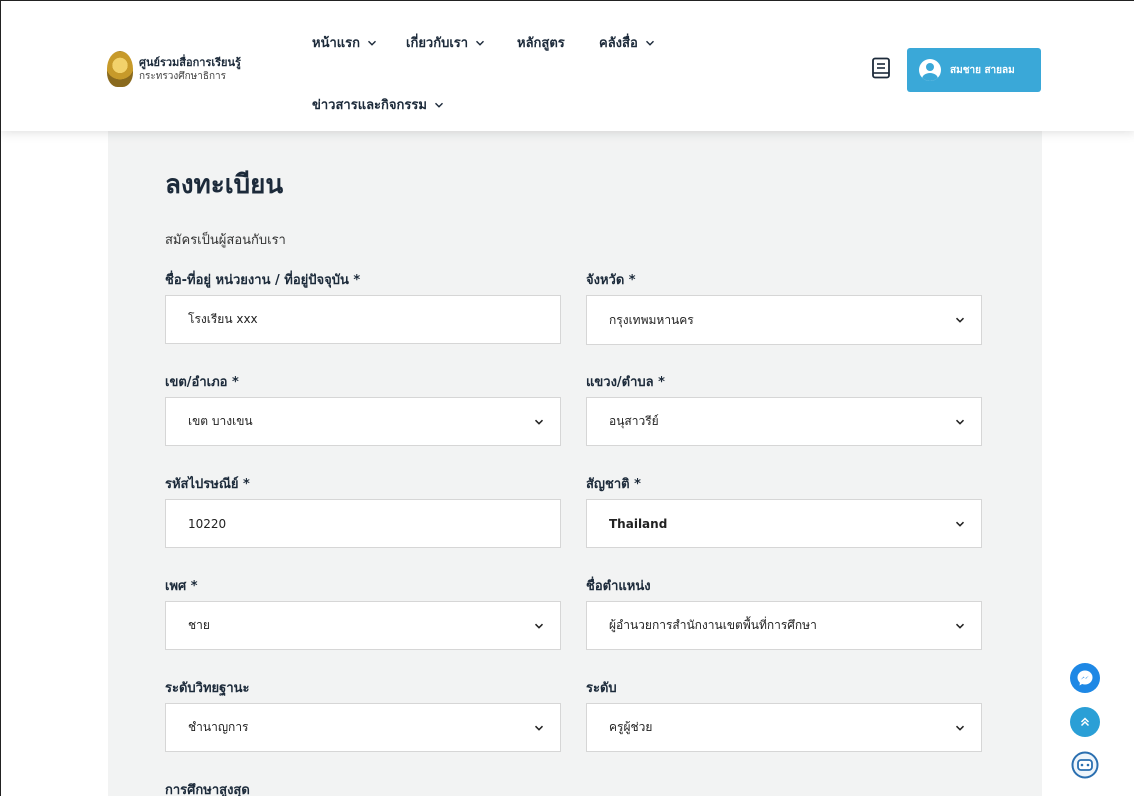 Image resolution: width=1134 pixels, height=796 pixels. I want to click on page-title: ลงทะเบียน, so click(224, 185).